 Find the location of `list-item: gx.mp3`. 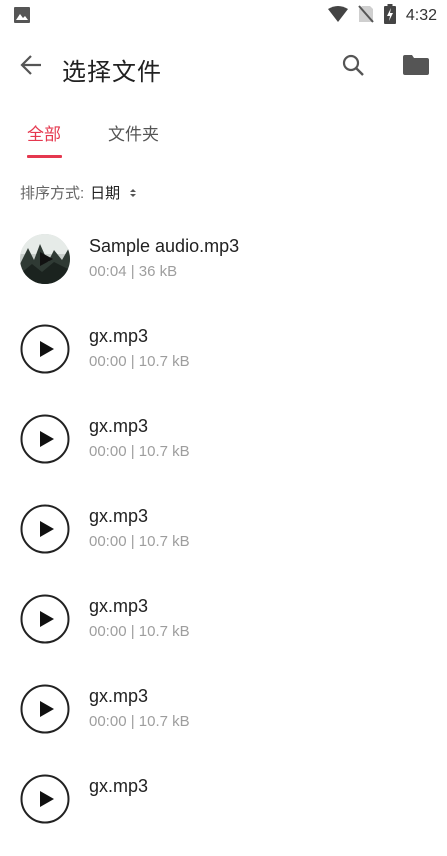

list-item: gx.mp3 is located at coordinates (223, 811).